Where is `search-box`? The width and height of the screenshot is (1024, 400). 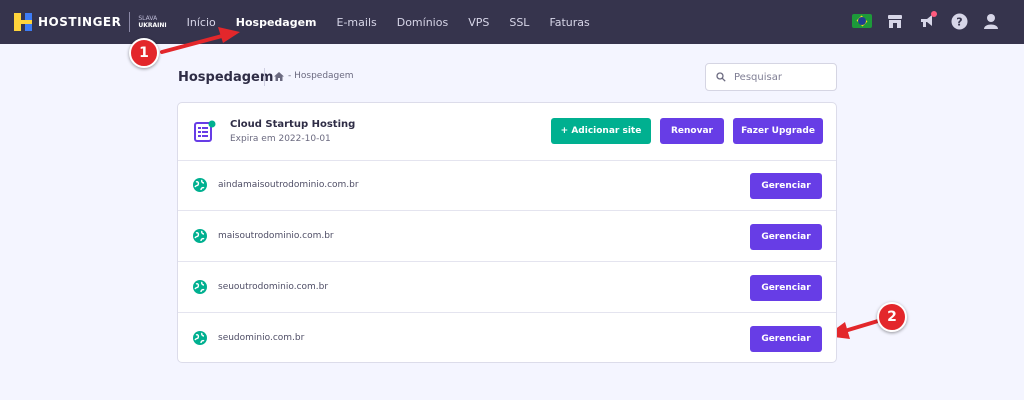
search-box is located at coordinates (771, 77).